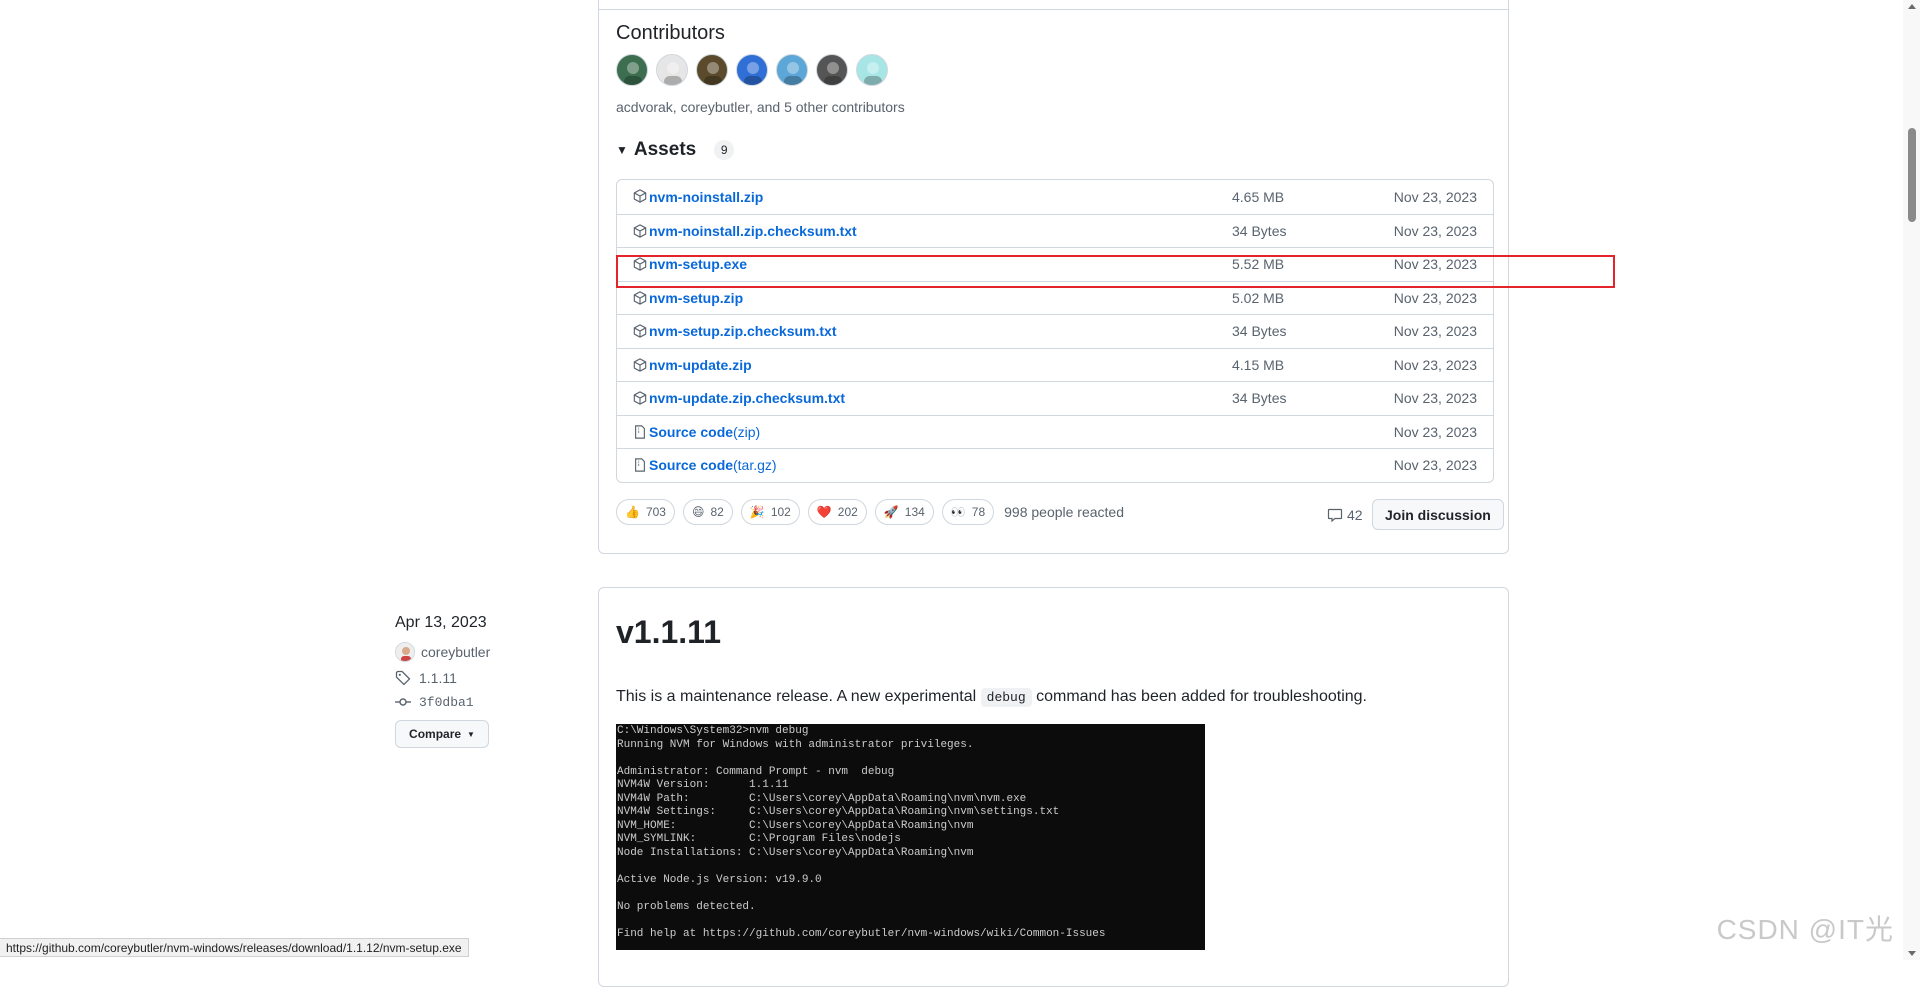 The height and width of the screenshot is (987, 1920). Describe the element at coordinates (1335, 515) in the screenshot. I see `comment-icon` at that location.